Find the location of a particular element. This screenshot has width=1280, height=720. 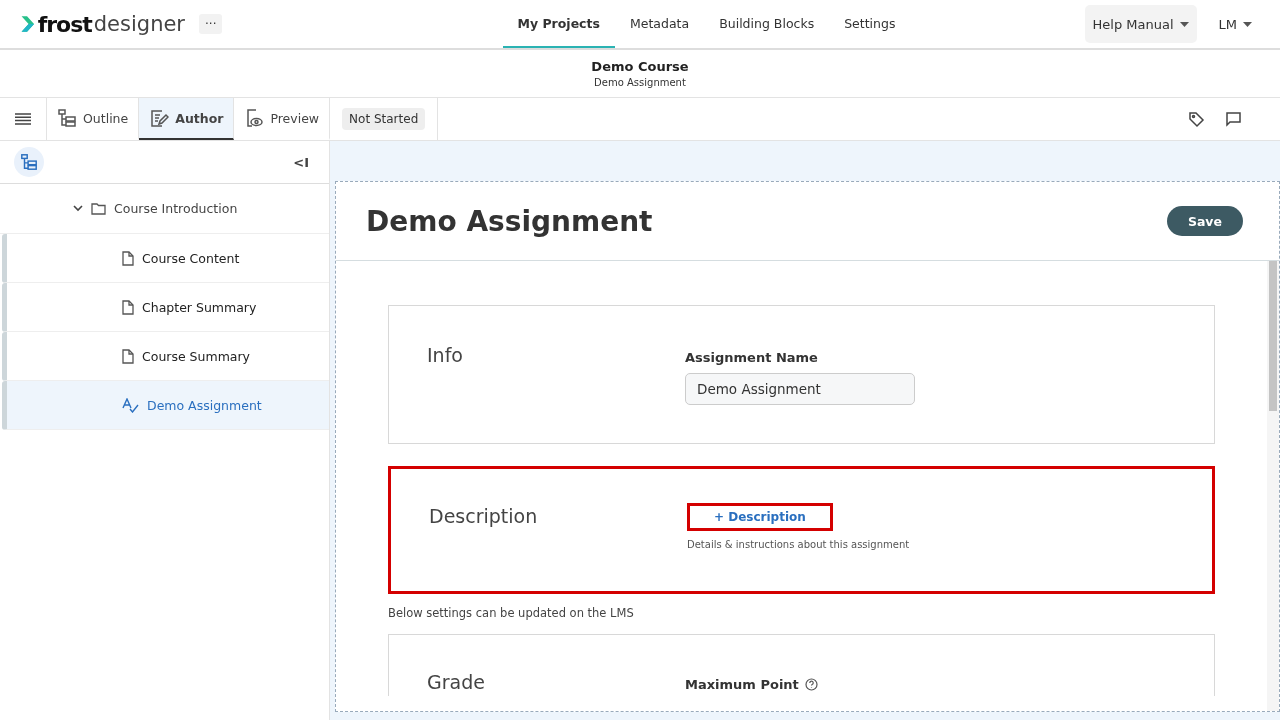

chevron-icon is located at coordinates (78, 208).